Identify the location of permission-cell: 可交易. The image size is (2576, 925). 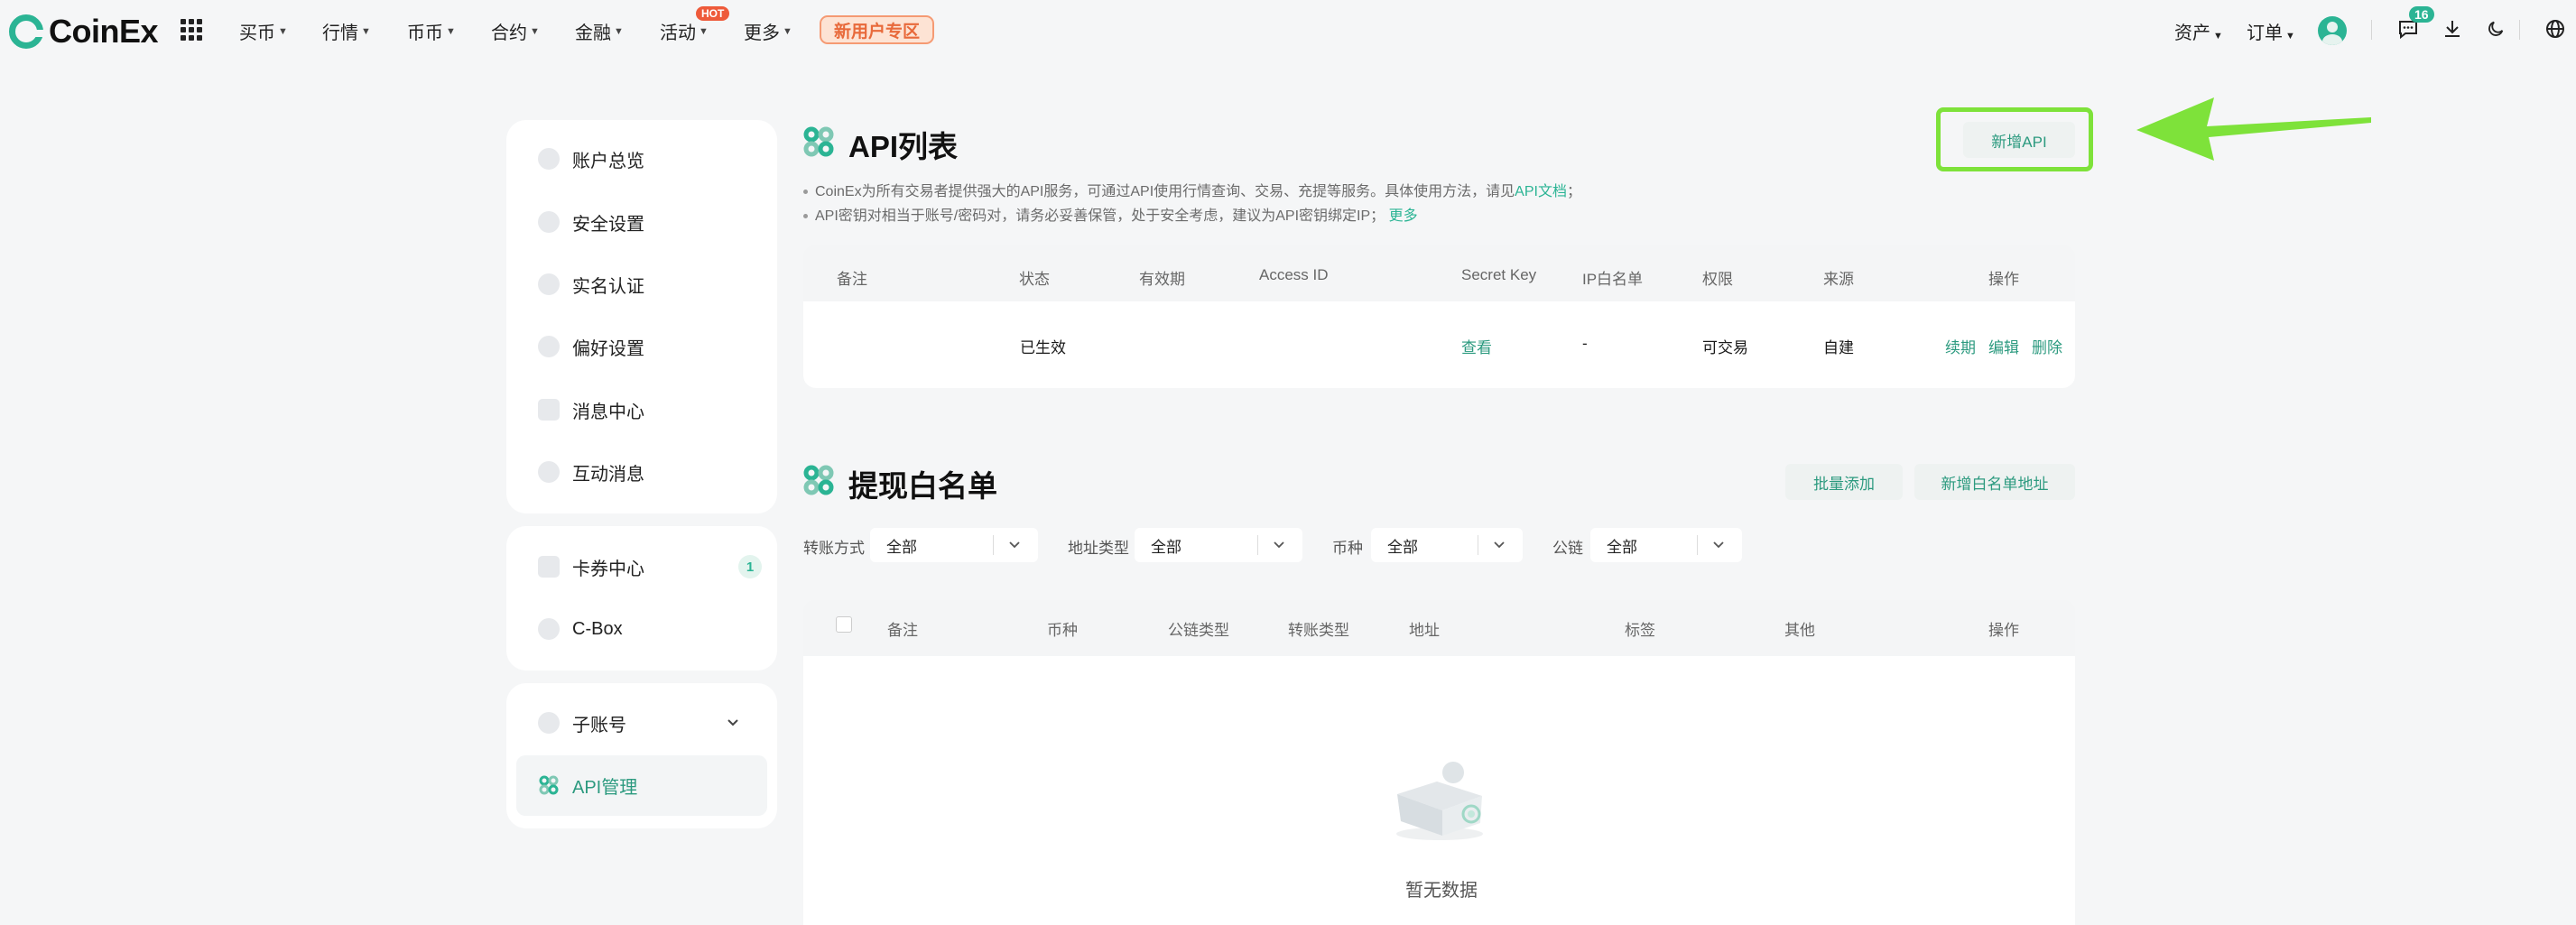
(1725, 347).